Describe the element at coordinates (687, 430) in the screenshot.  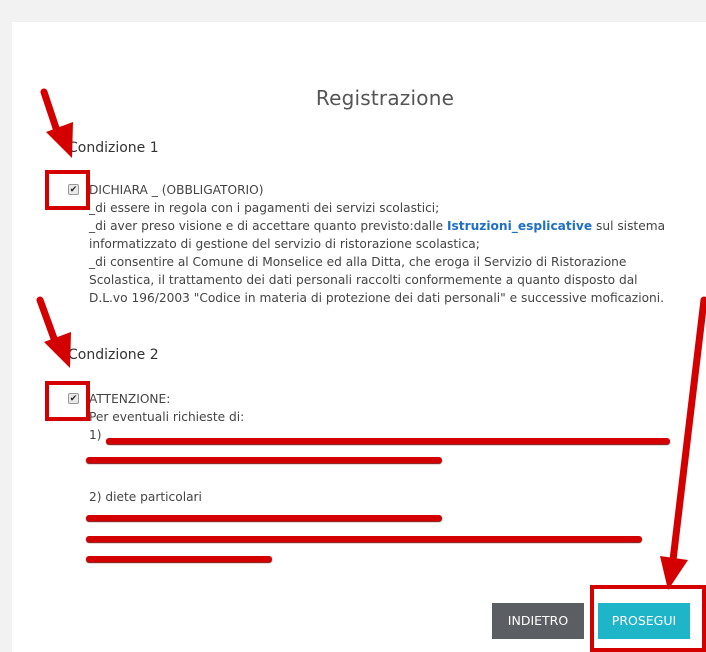
I see `arrow-to-next-button-icon` at that location.